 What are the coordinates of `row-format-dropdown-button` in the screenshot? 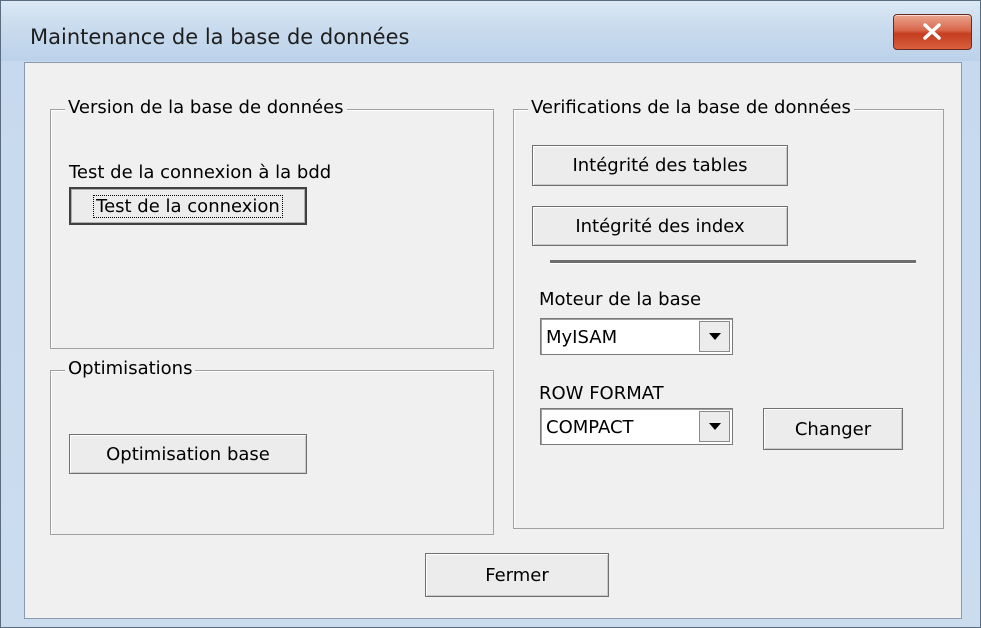 It's located at (714, 426).